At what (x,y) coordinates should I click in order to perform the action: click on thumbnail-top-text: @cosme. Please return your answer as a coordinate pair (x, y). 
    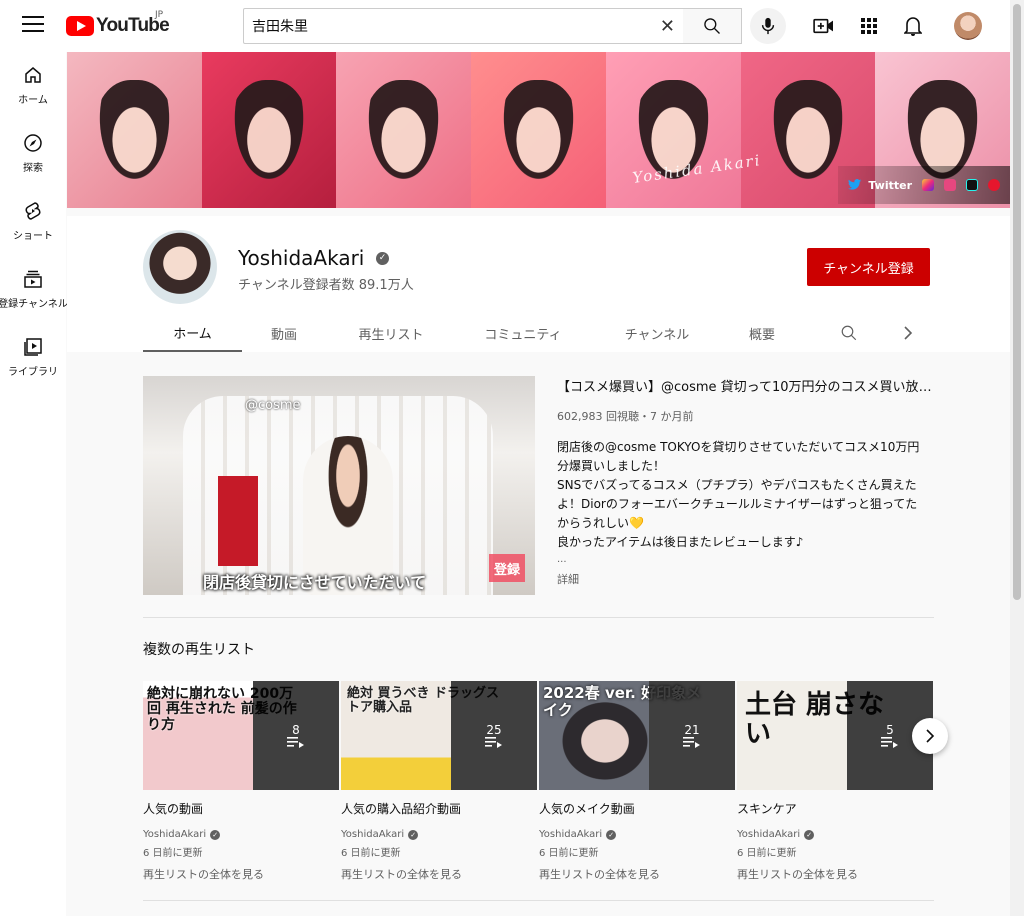
    Looking at the image, I should click on (273, 405).